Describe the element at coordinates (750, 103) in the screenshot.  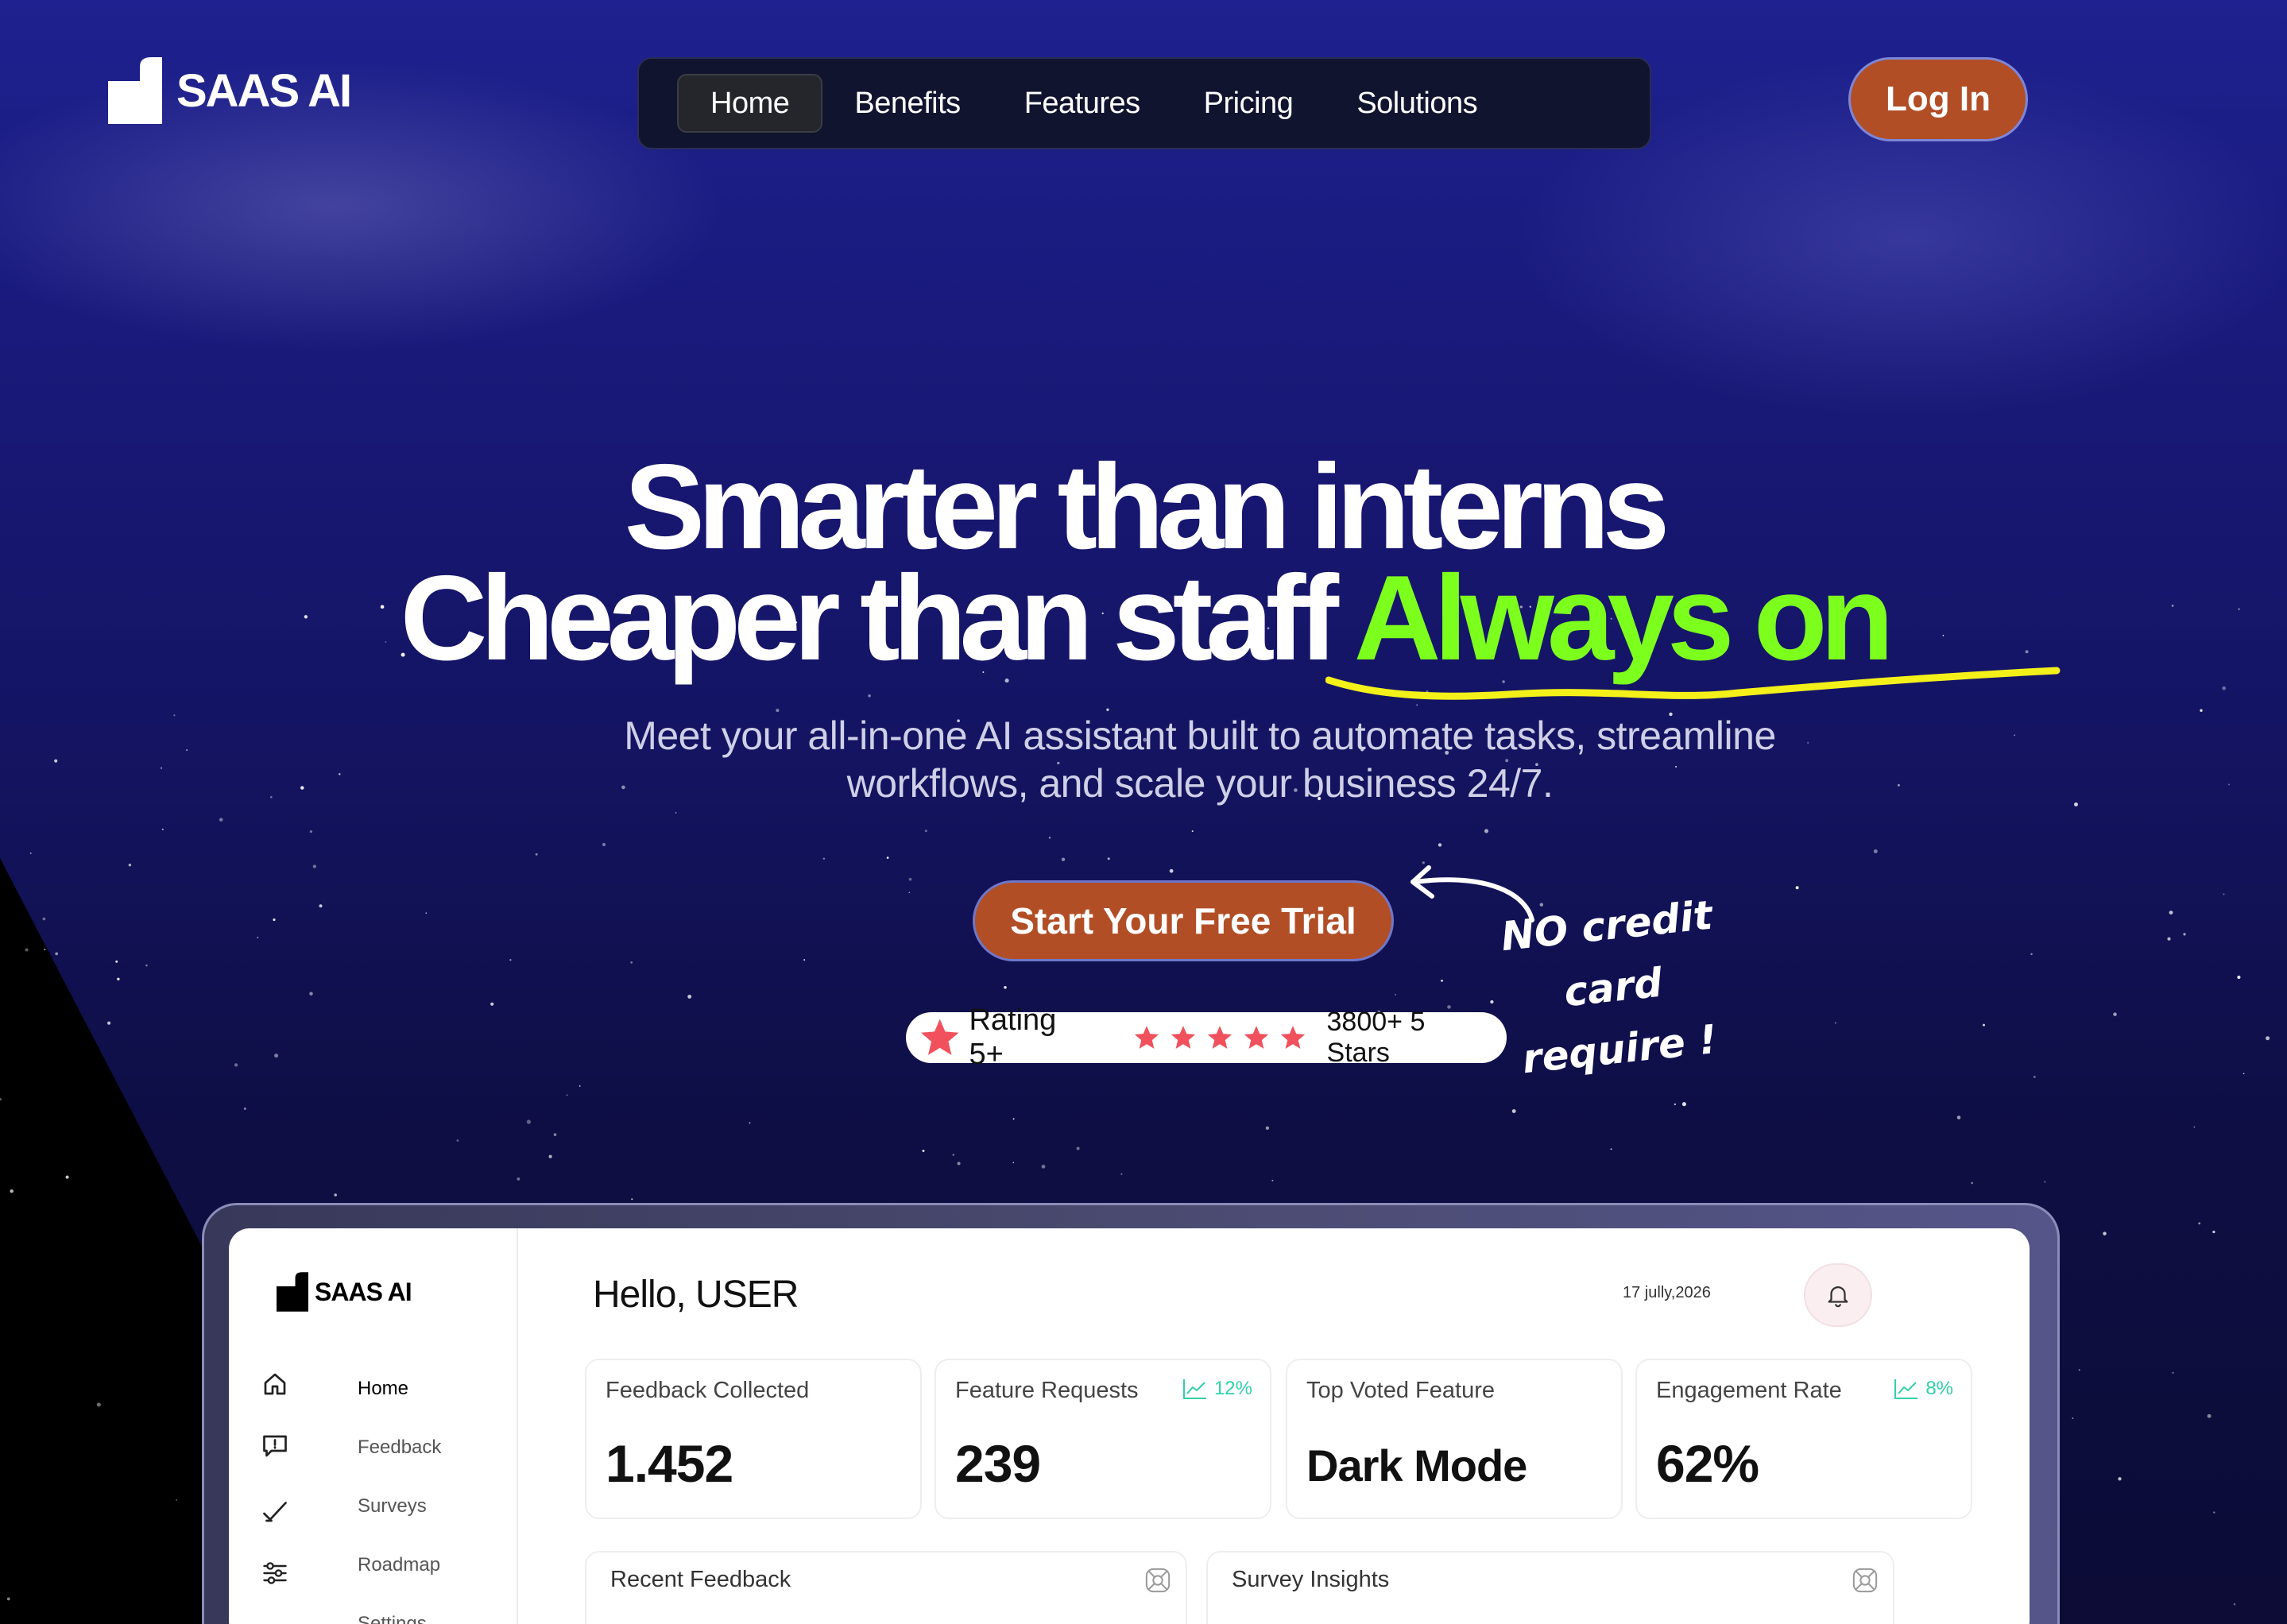
I see `nav-item-home: Home` at that location.